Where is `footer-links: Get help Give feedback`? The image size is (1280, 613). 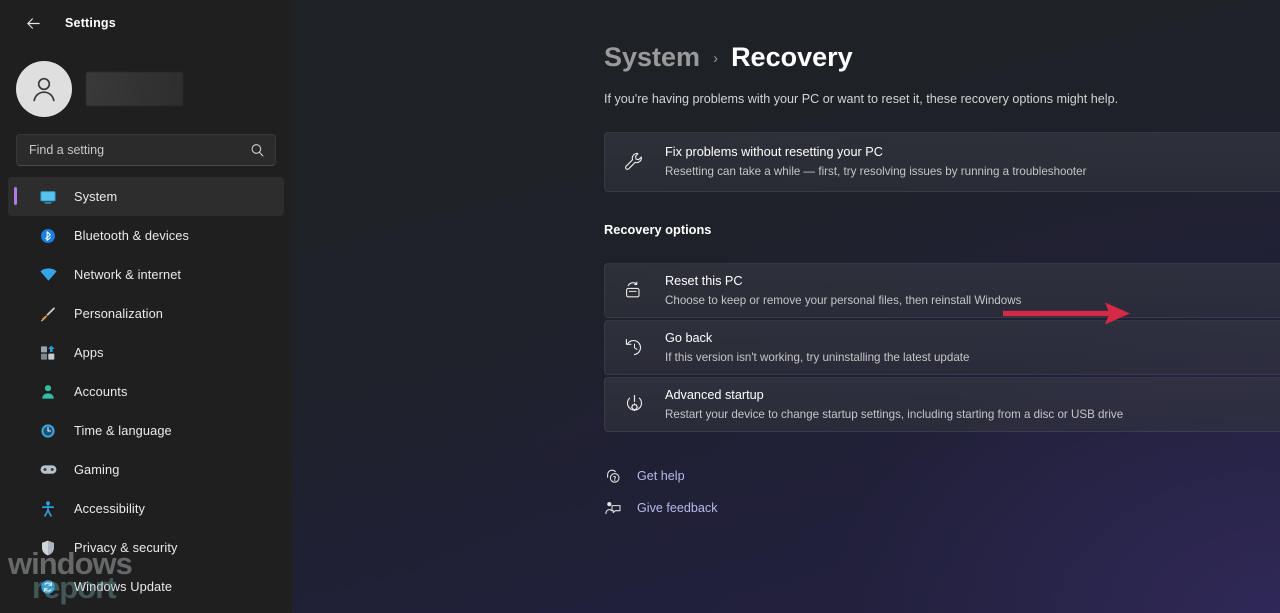
footer-links: Get help Give feedback is located at coordinates (786, 492).